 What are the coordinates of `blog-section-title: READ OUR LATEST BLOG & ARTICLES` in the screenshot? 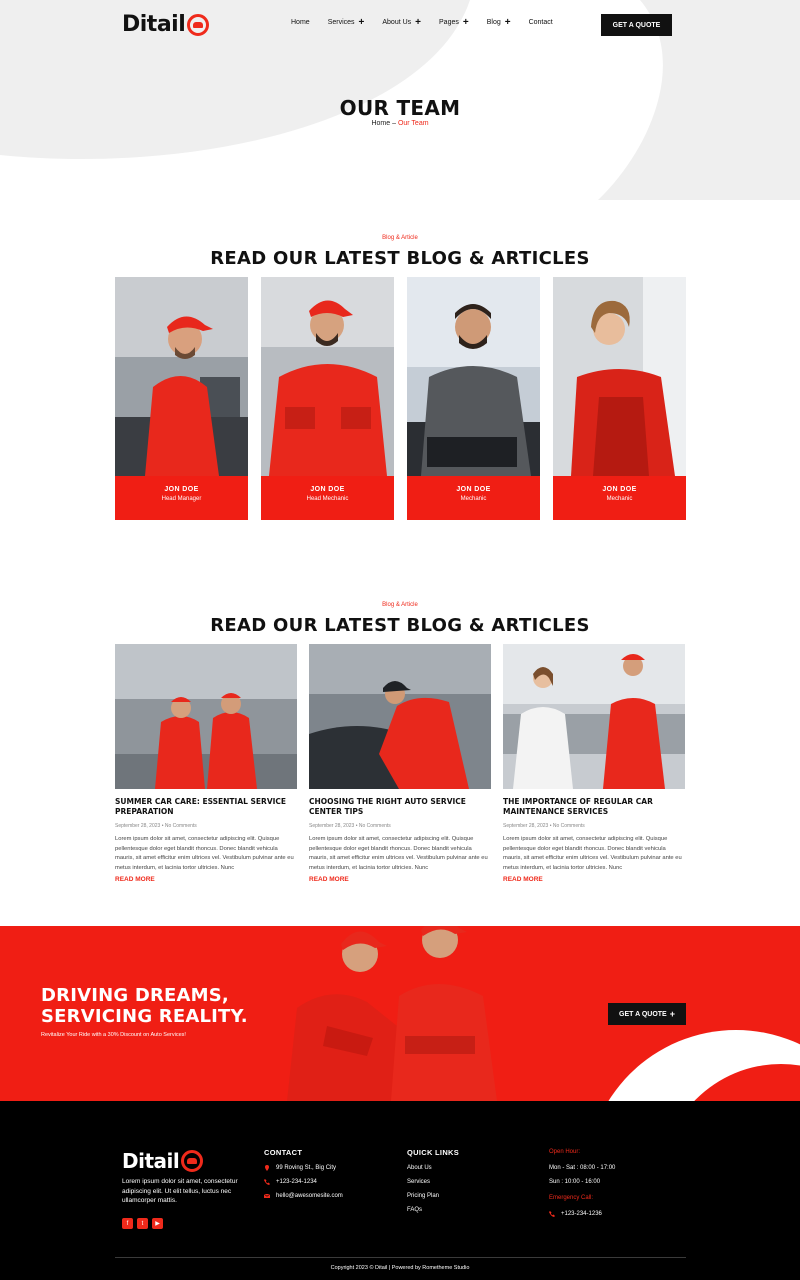 It's located at (400, 625).